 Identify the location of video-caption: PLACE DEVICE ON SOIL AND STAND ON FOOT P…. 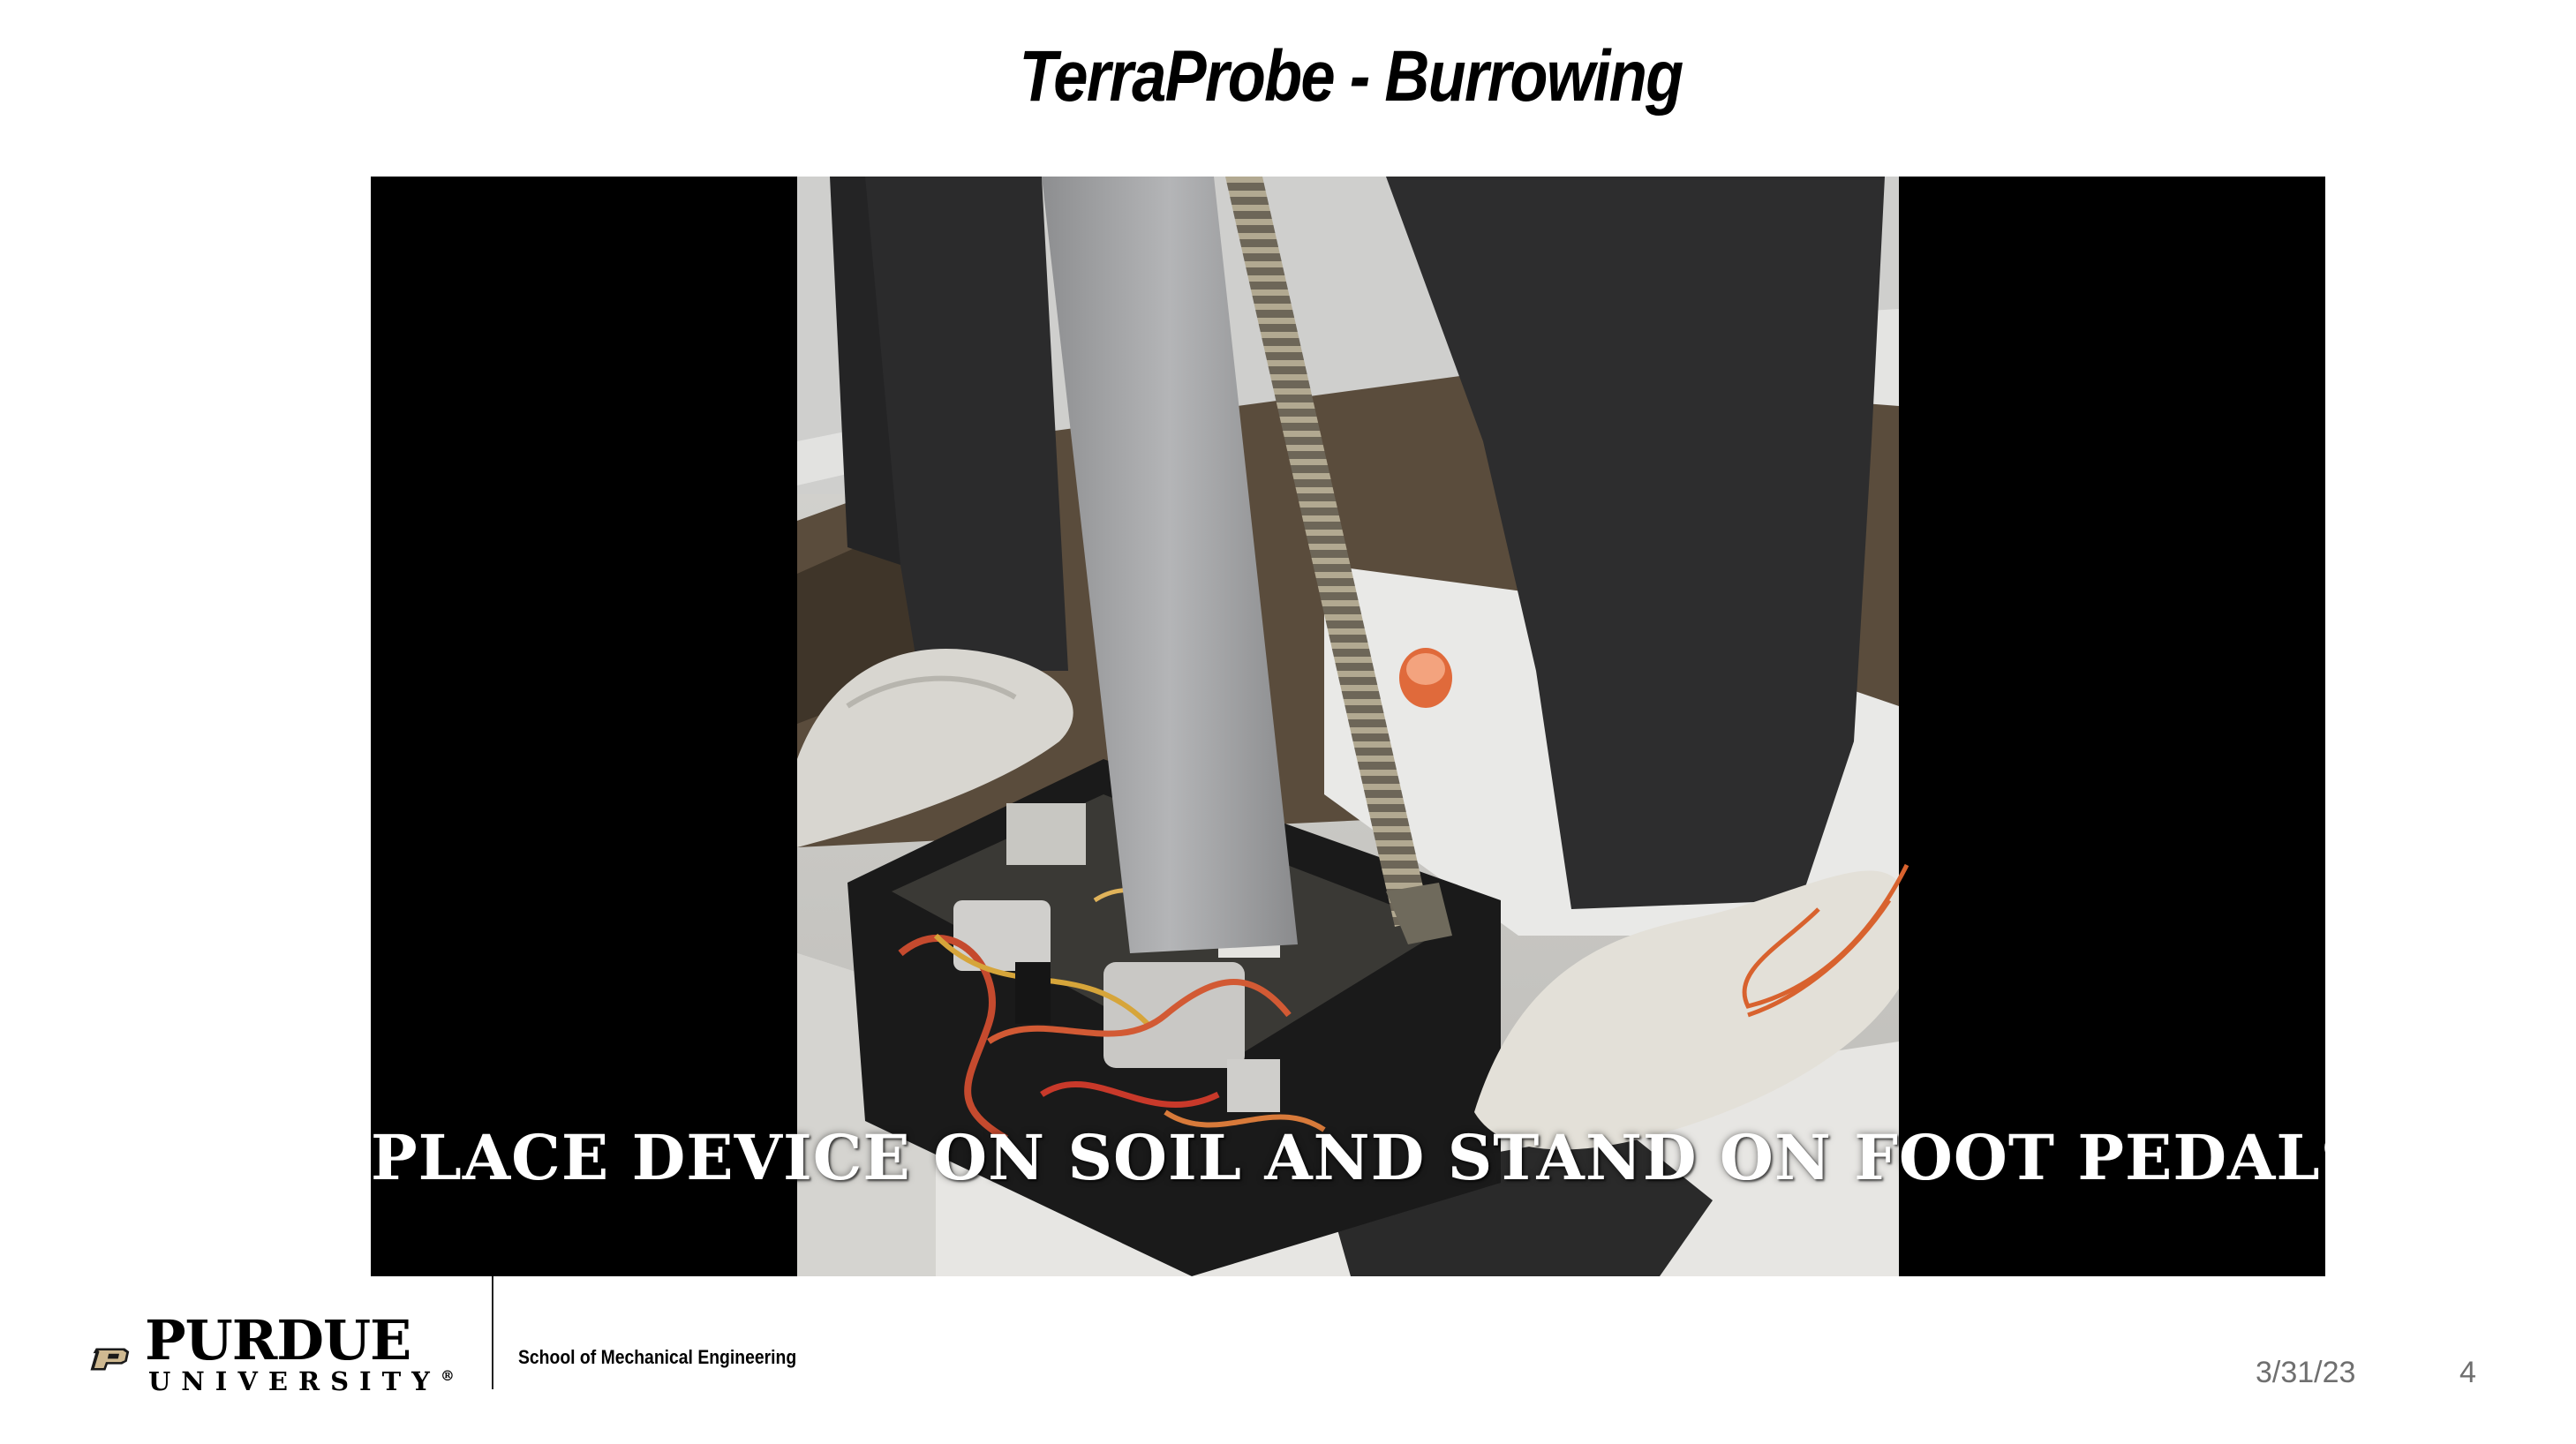
(1348, 1157).